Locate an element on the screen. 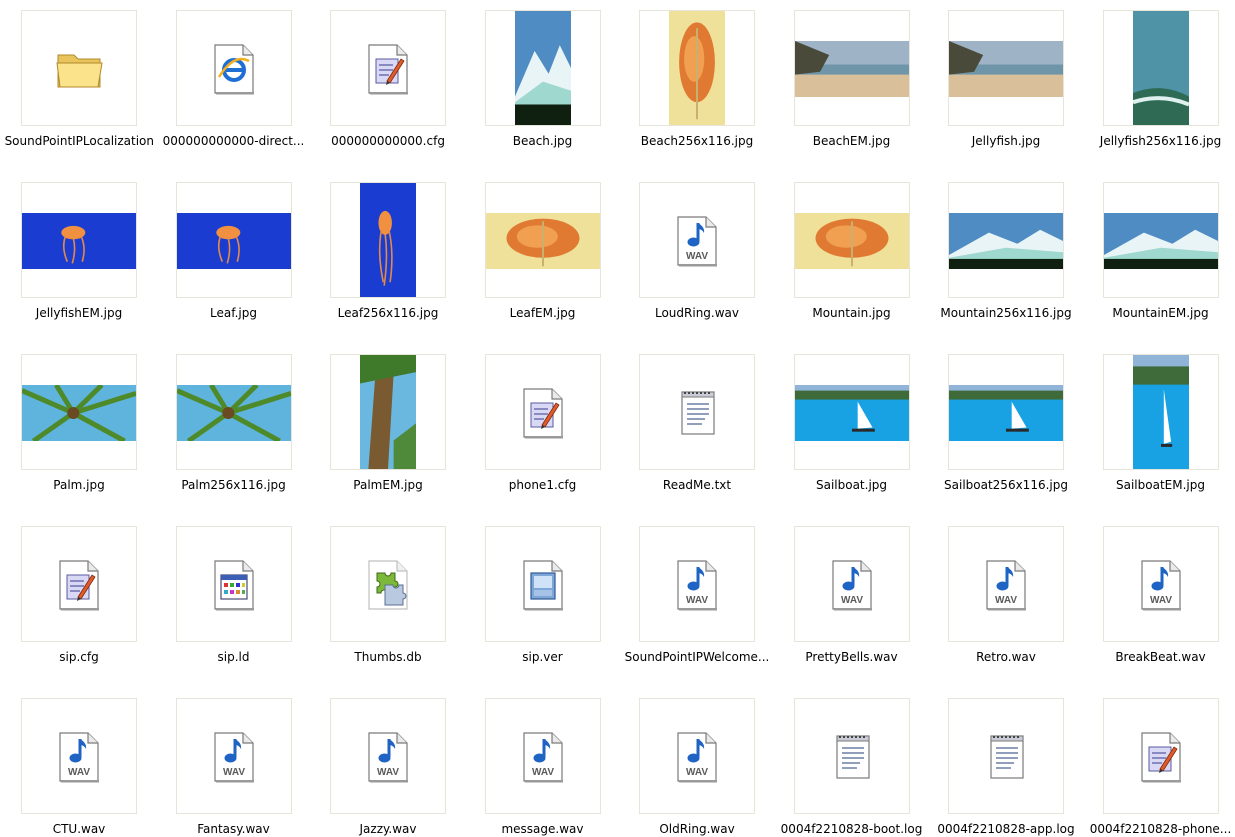 The height and width of the screenshot is (837, 1235). file-item: SoundPointIPLocalization is located at coordinates (79, 80).